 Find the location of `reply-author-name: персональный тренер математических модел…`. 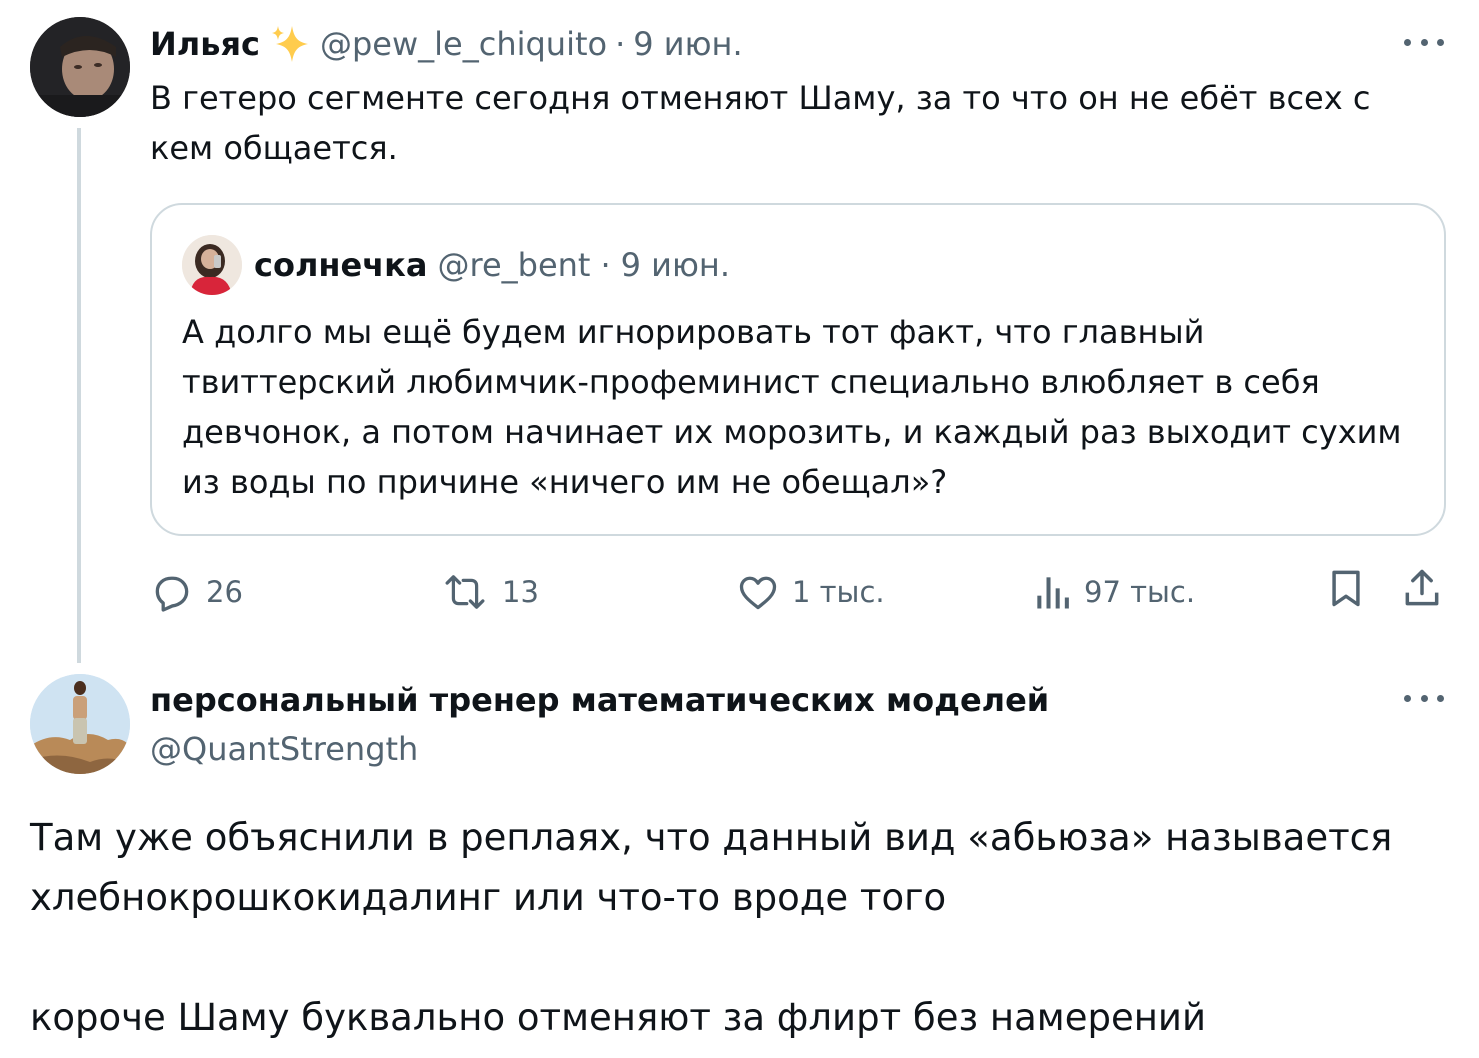

reply-author-name: персональный тренер математических модел… is located at coordinates (599, 700).